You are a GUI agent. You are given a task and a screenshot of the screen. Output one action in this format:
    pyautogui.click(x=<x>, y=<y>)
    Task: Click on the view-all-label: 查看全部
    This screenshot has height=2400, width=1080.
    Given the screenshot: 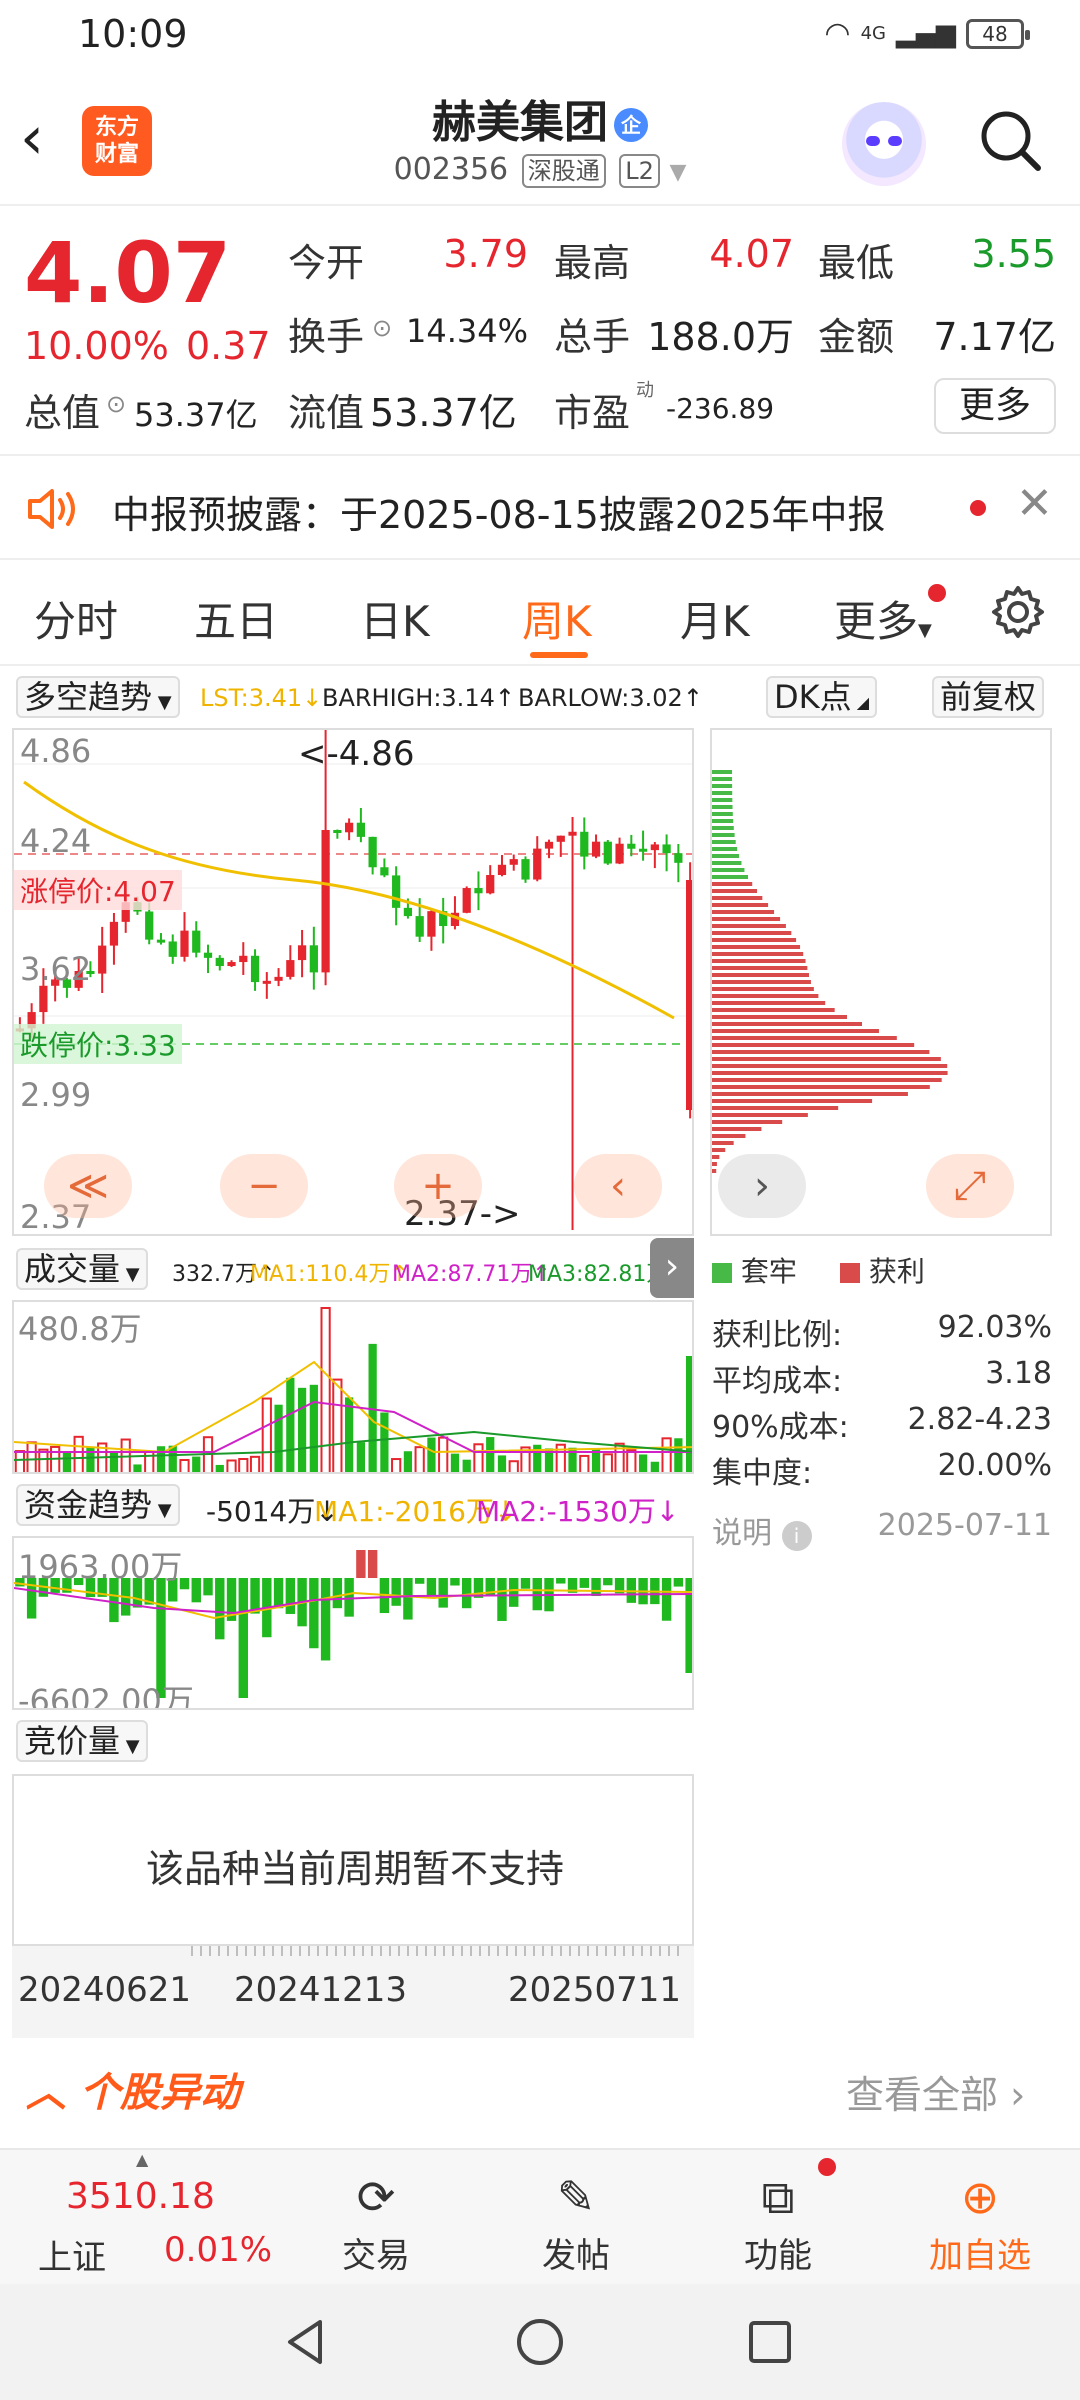 What is the action you would take?
    pyautogui.click(x=922, y=2095)
    